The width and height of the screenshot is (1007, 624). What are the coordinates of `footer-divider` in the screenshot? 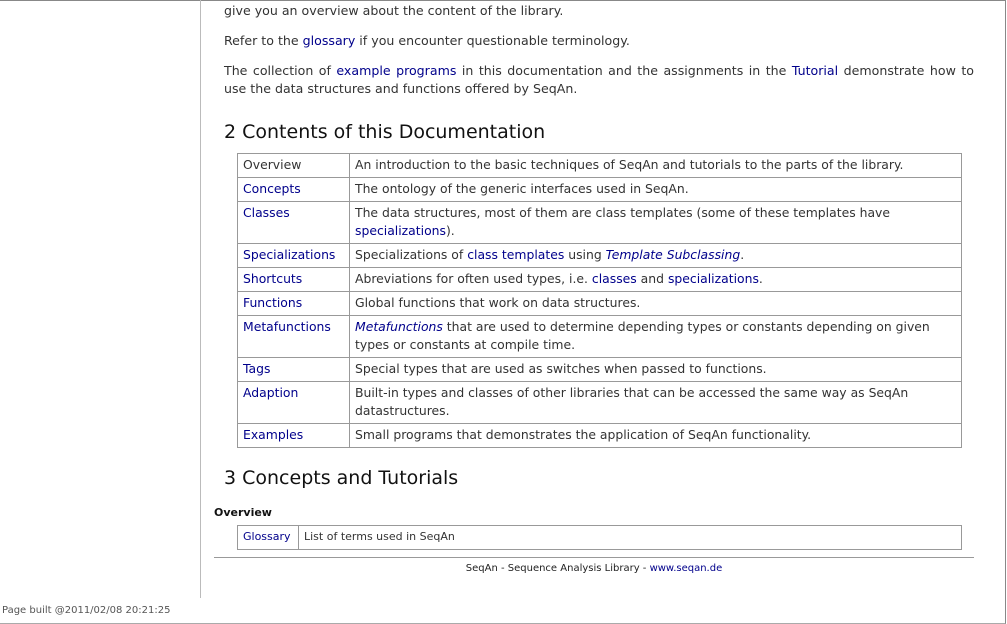 It's located at (594, 557).